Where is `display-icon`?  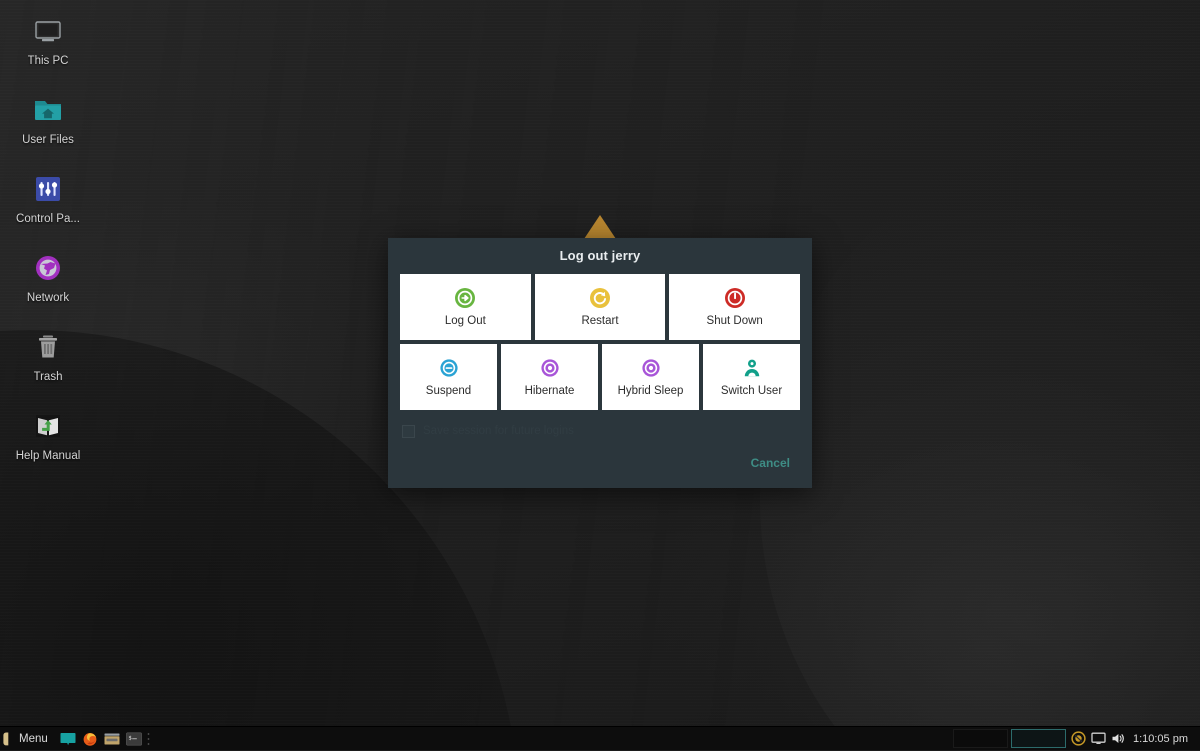
display-icon is located at coordinates (1099, 739).